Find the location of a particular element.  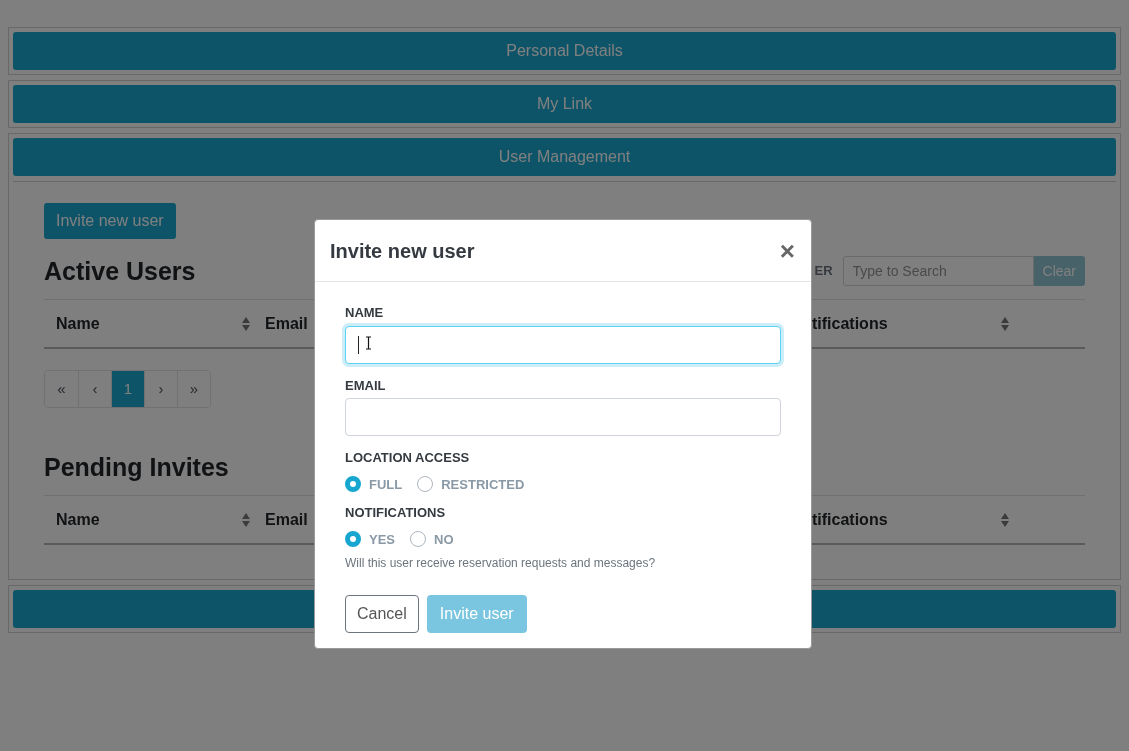

group-label: NOTIFICATIONS is located at coordinates (396, 513).